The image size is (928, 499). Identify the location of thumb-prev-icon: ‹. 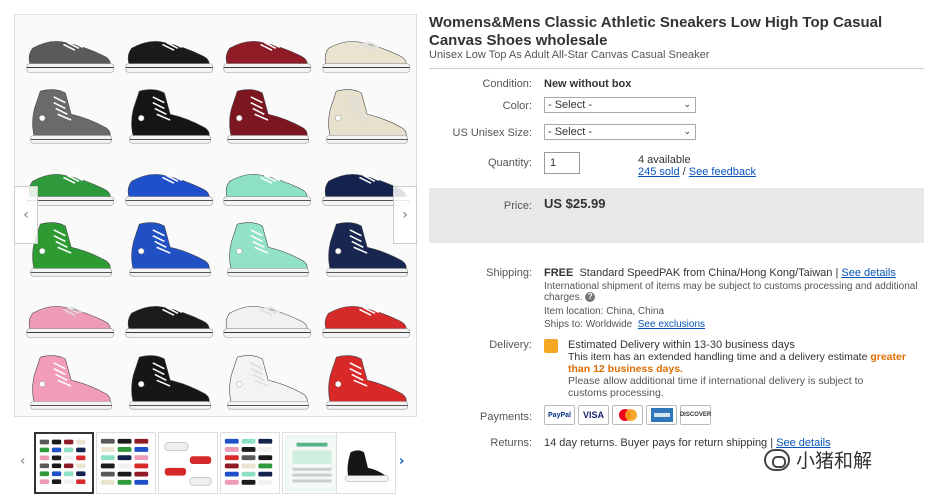
(22, 461).